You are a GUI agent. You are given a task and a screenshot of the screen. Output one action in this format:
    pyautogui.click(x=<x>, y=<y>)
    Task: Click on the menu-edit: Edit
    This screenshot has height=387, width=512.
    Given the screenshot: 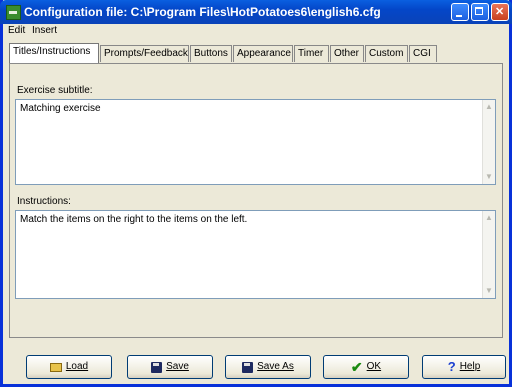 What is the action you would take?
    pyautogui.click(x=16, y=30)
    